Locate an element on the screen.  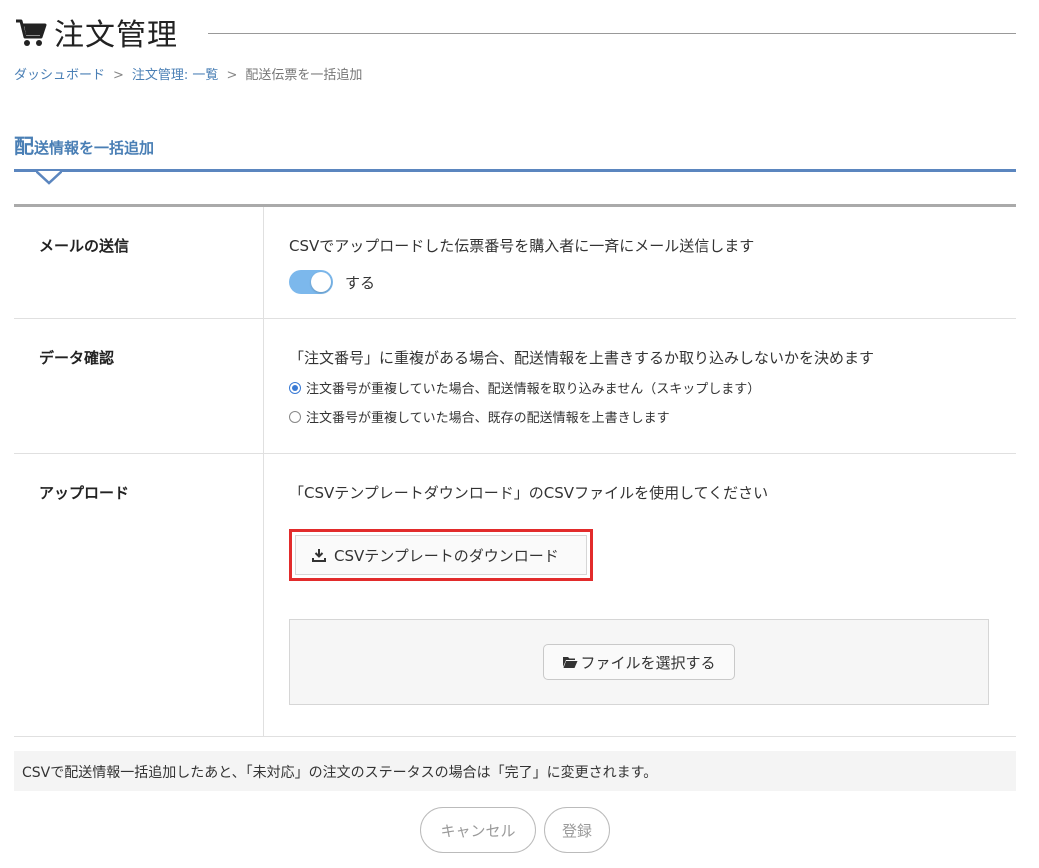
file-dropzone: ファイルを選択する is located at coordinates (639, 662).